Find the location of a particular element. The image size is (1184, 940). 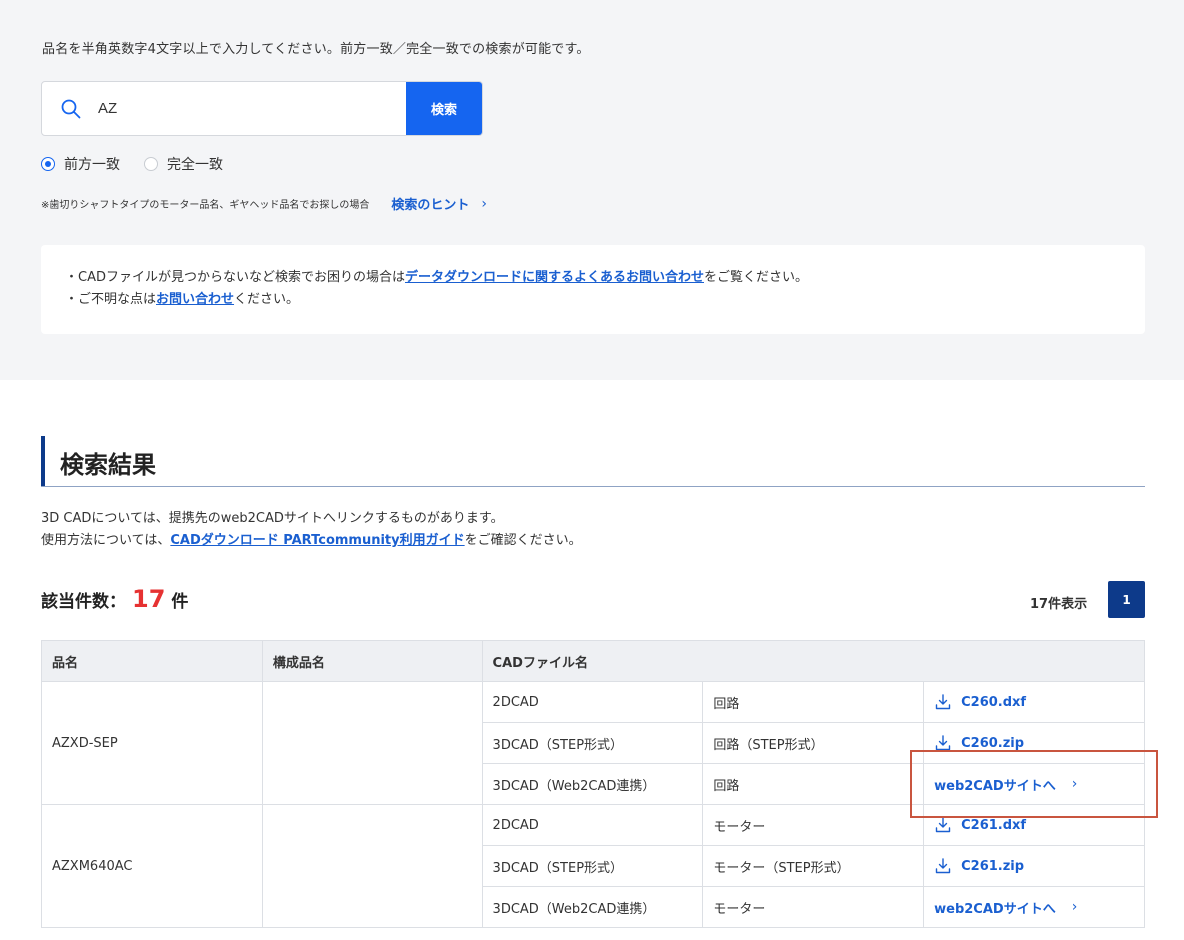

result-count: 該当件数： 17 件 is located at coordinates (114, 599).